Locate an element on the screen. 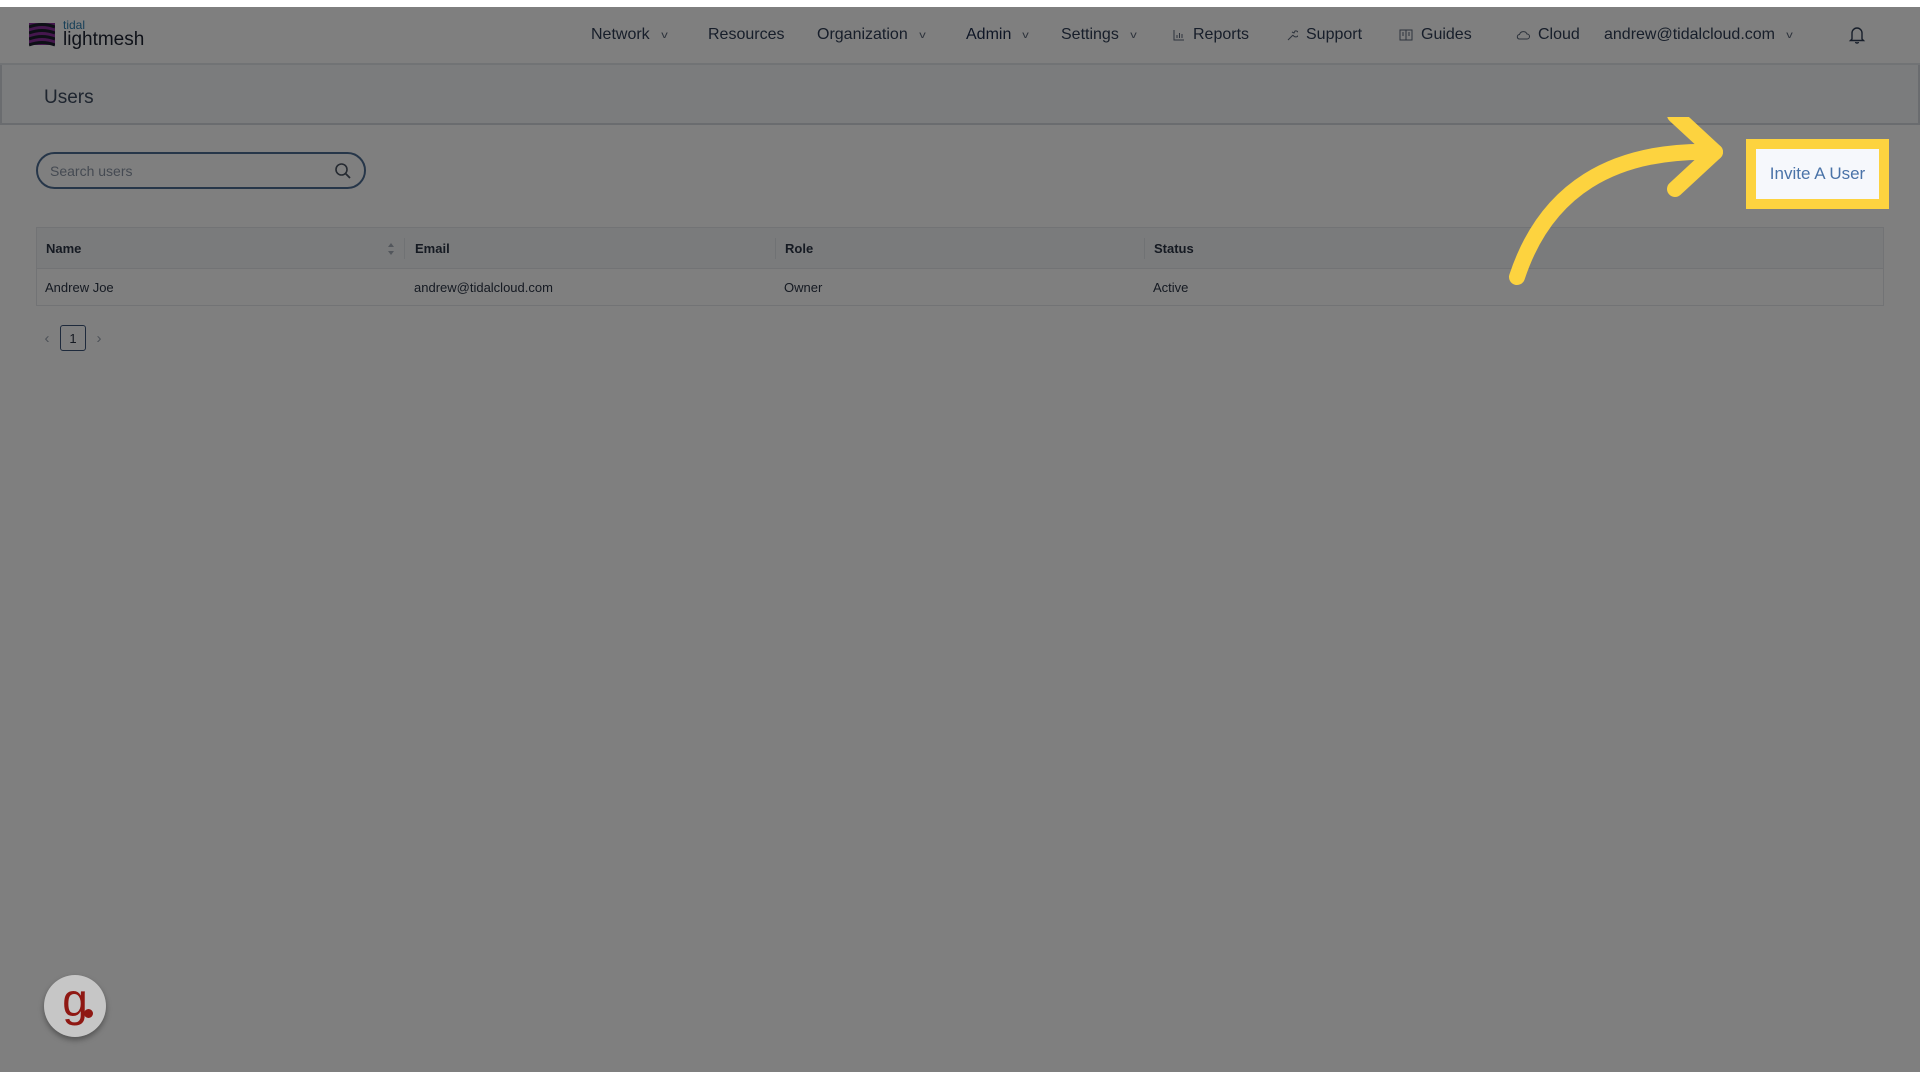 The height and width of the screenshot is (1080, 1920). nav-network-label: Network is located at coordinates (620, 34).